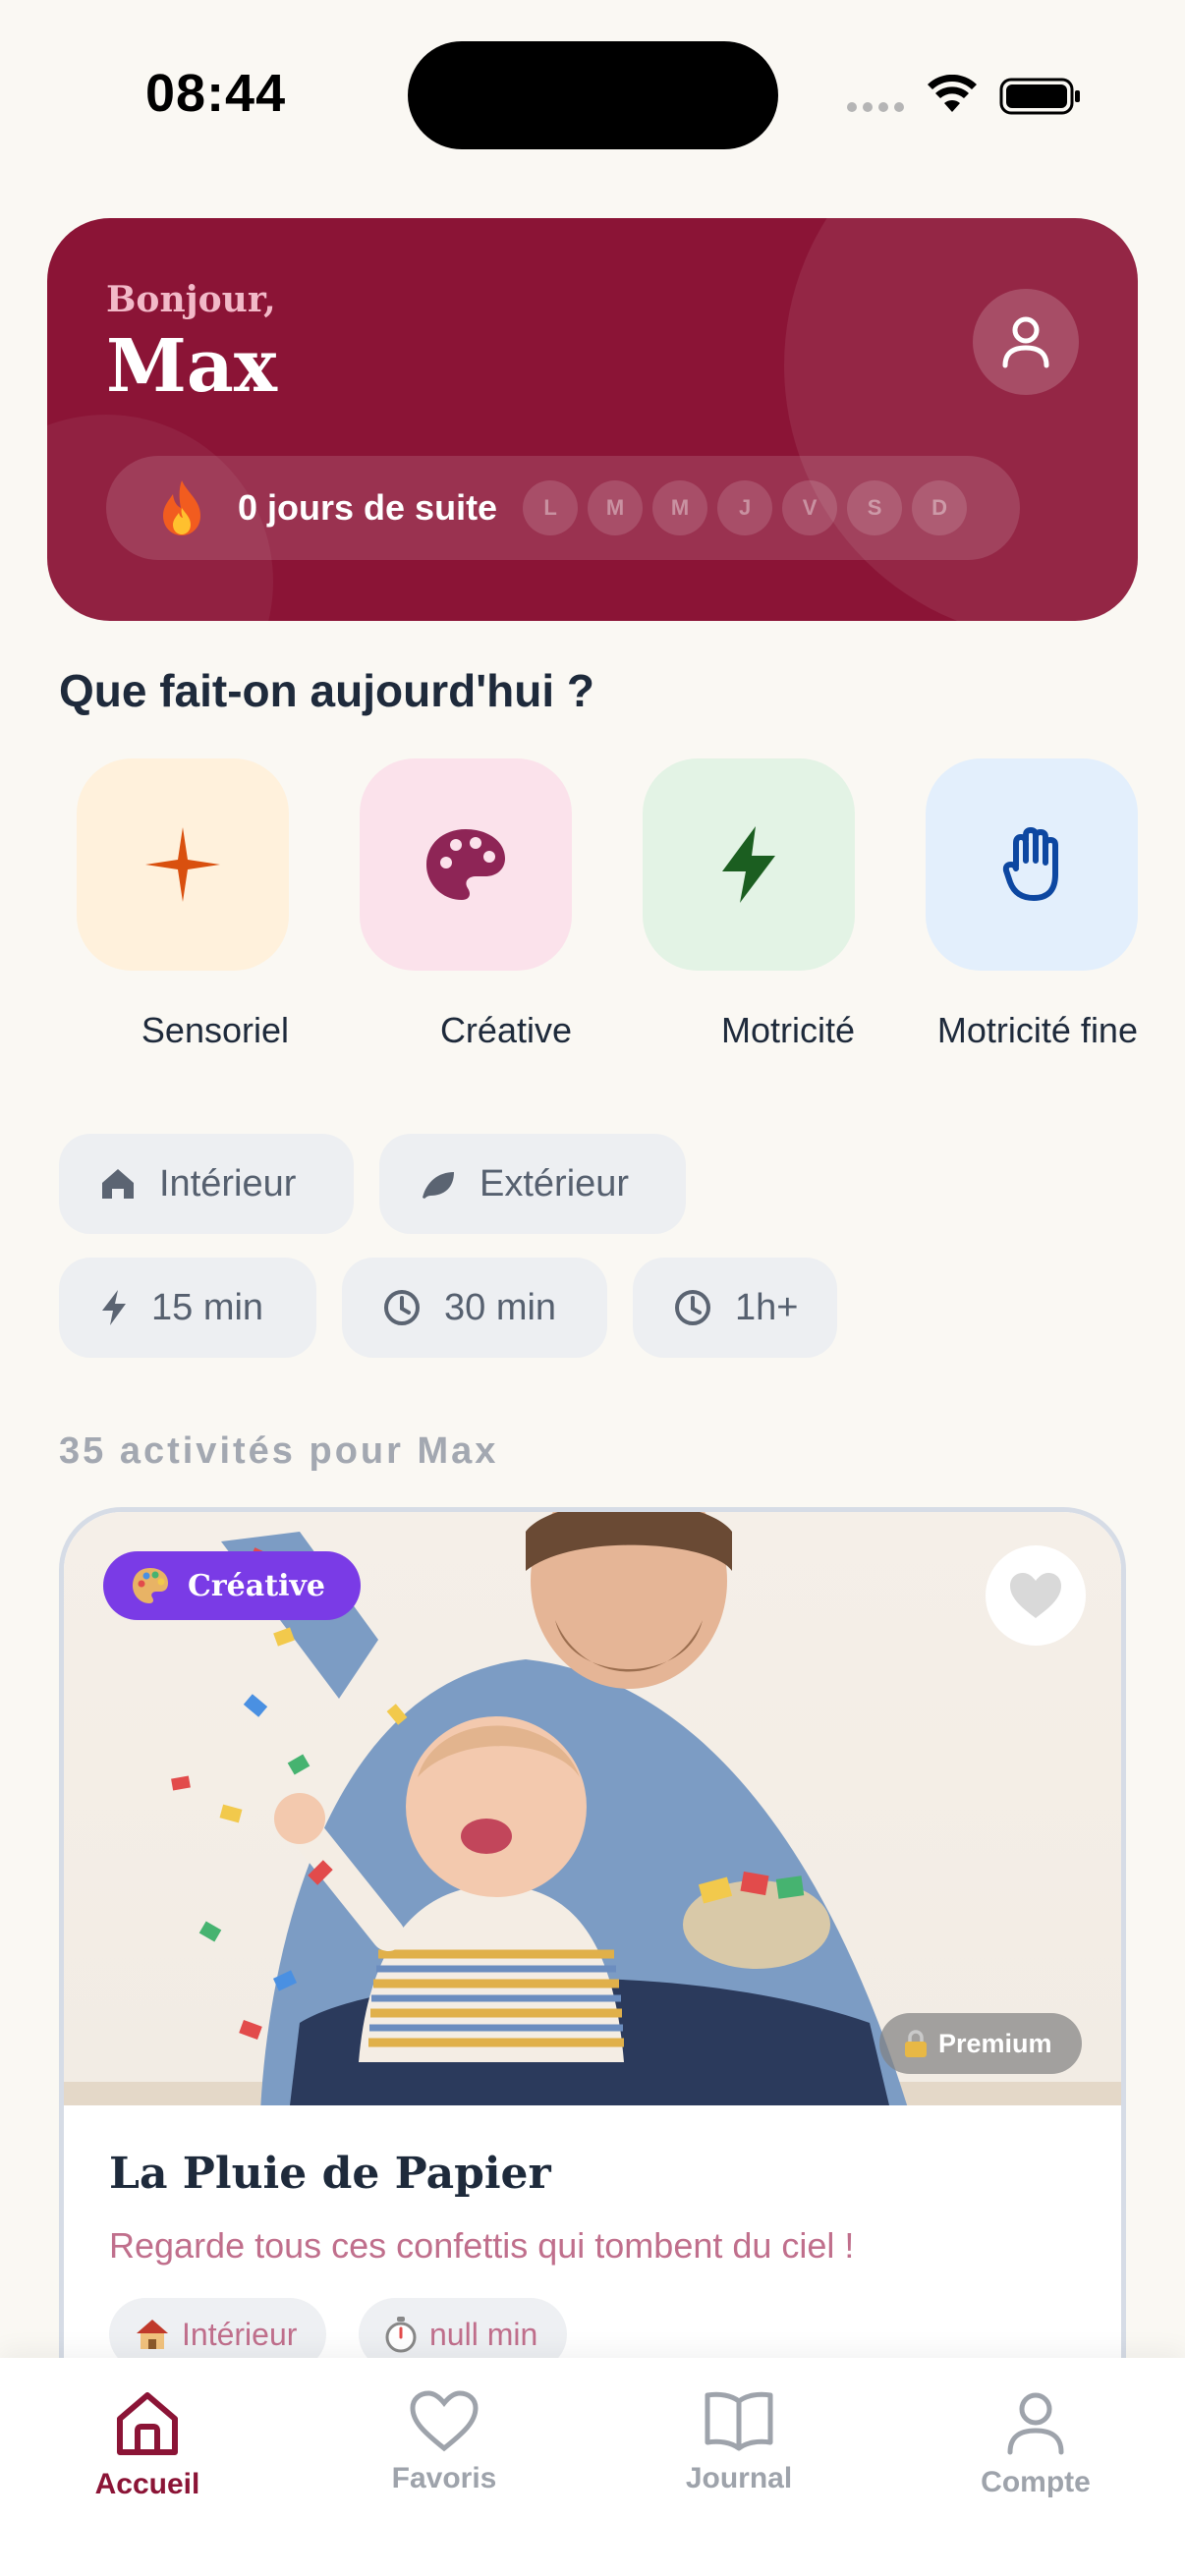 The height and width of the screenshot is (2576, 1185). Describe the element at coordinates (501, 1307) in the screenshot. I see `filter-label: 30 min` at that location.